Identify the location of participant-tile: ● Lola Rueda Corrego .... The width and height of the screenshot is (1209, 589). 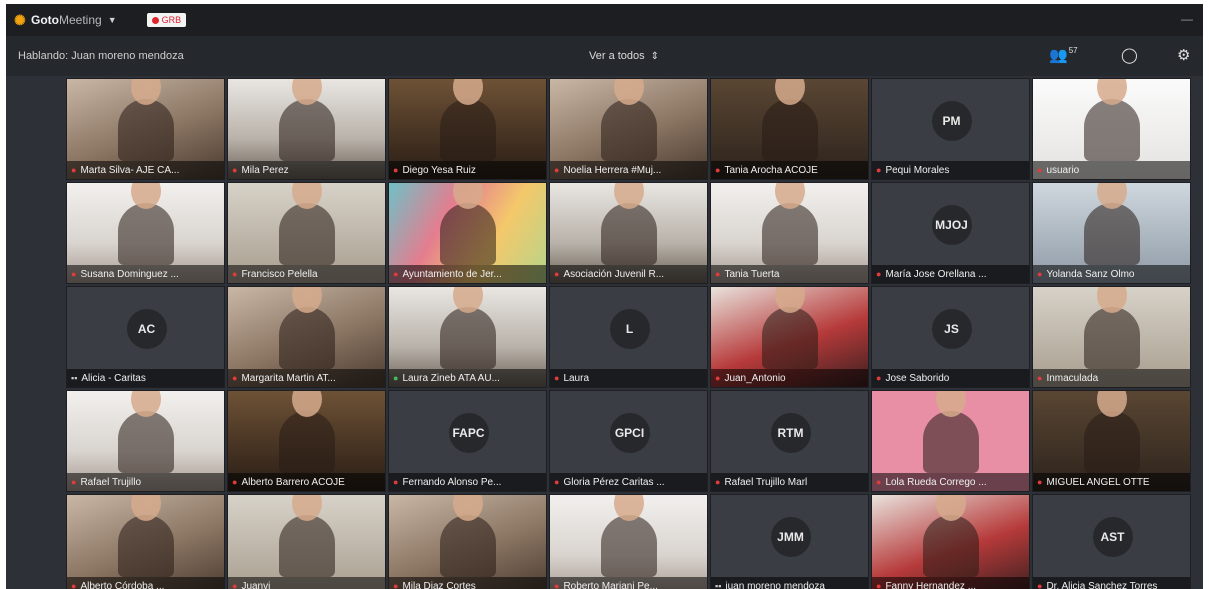
(950, 441).